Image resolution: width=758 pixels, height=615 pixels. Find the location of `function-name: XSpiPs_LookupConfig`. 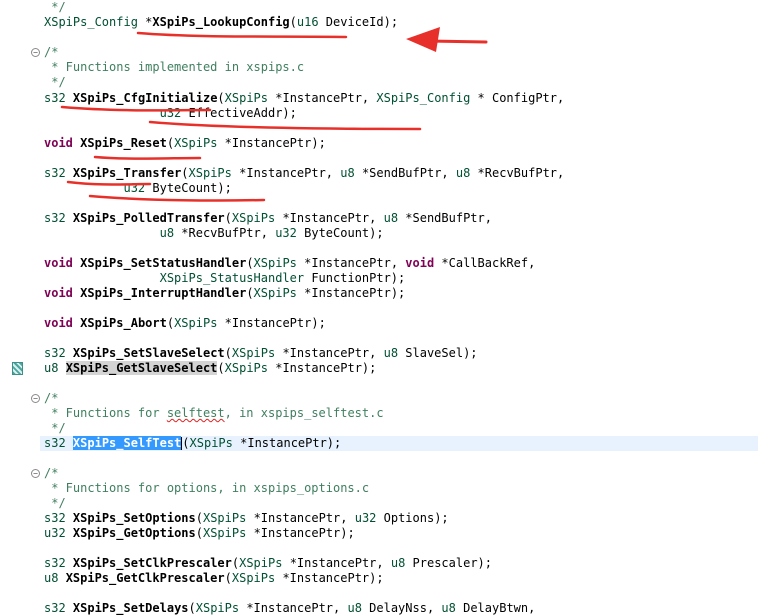

function-name: XSpiPs_LookupConfig is located at coordinates (221, 22).